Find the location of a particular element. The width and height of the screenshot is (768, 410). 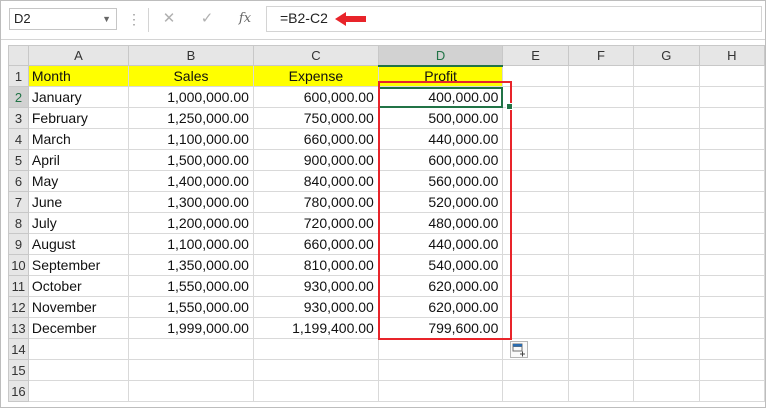

cell-e15 is located at coordinates (535, 370).